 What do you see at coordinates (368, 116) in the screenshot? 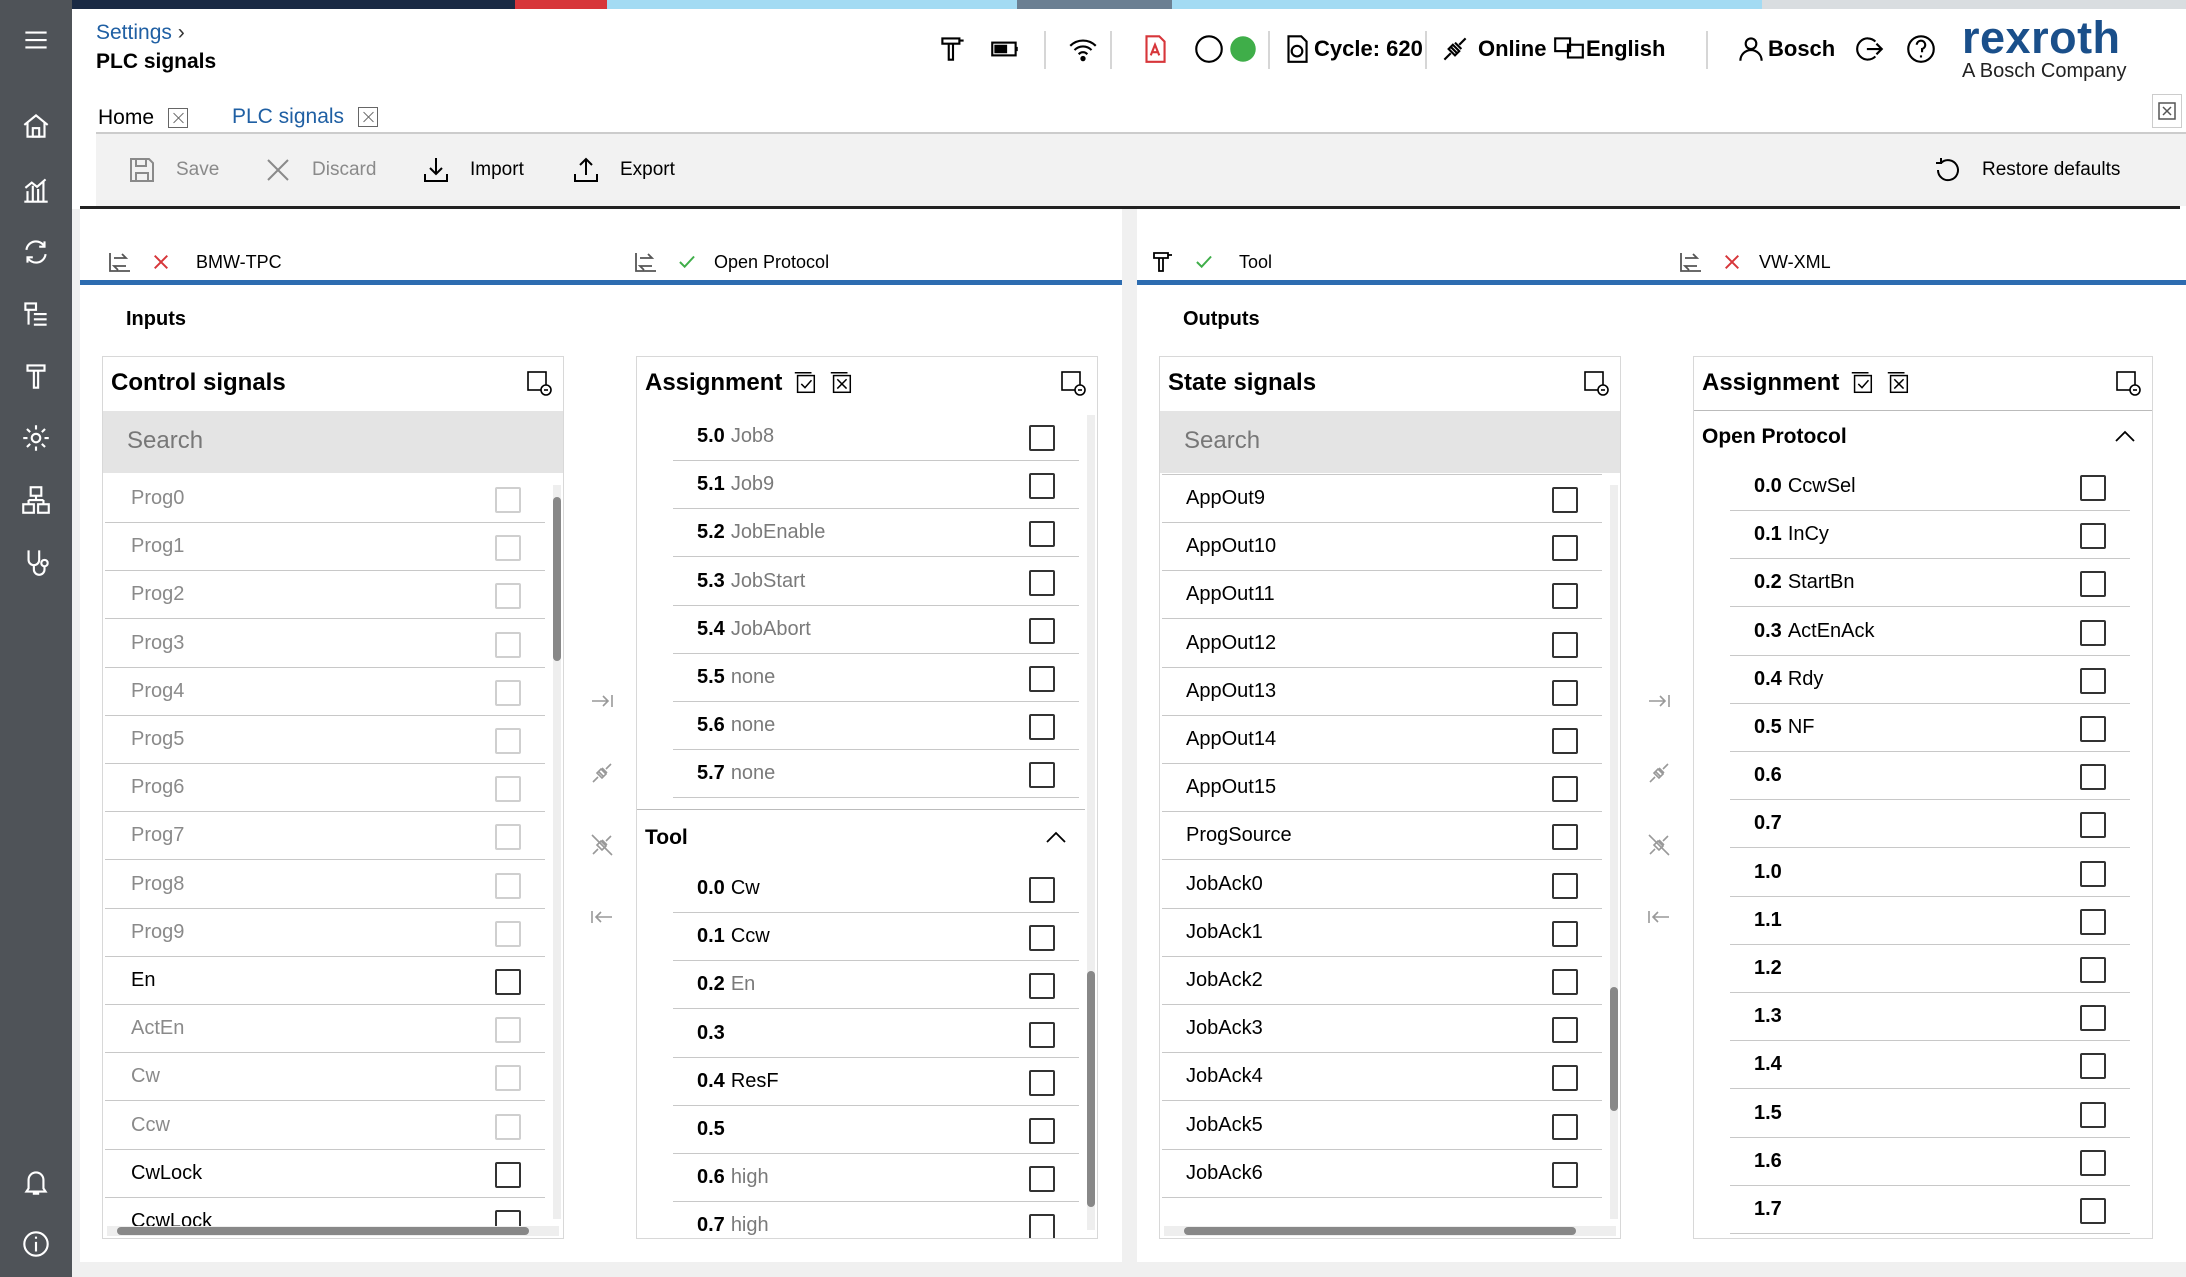
I see `close-tab-icon` at bounding box center [368, 116].